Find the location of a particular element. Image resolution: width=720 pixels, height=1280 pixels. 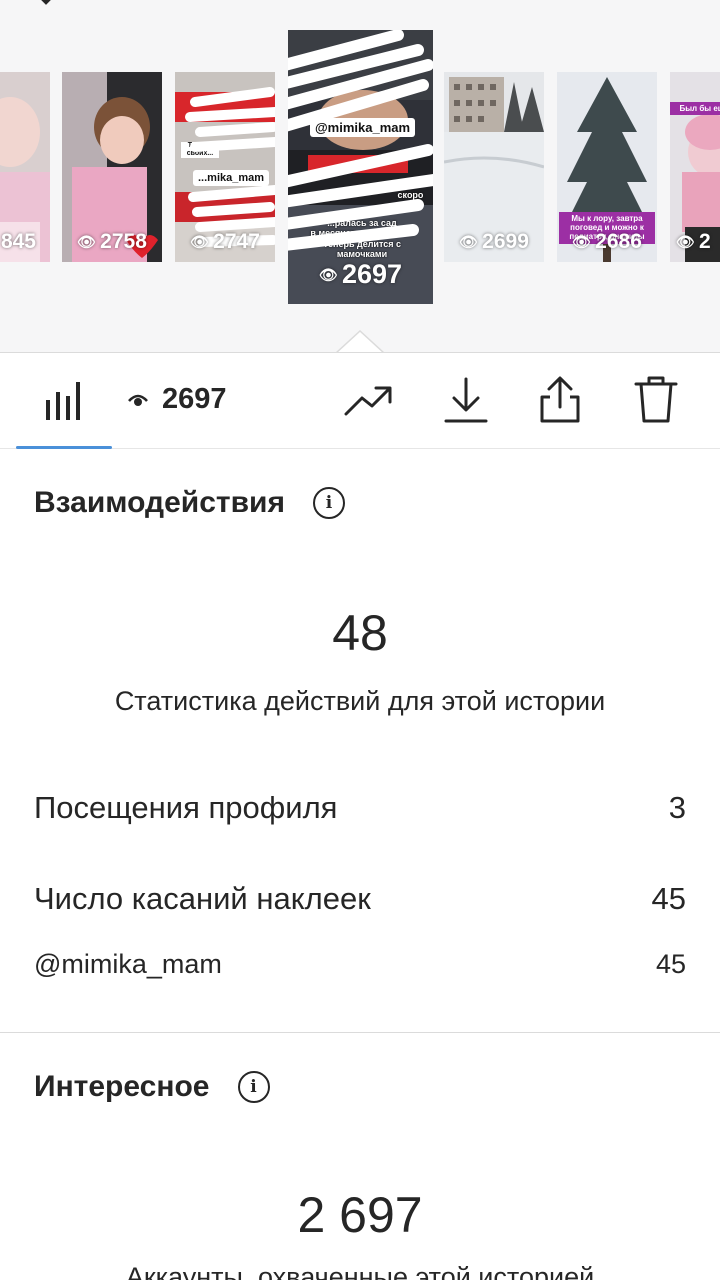

mention-sticker: ...mika_mam is located at coordinates (231, 178).